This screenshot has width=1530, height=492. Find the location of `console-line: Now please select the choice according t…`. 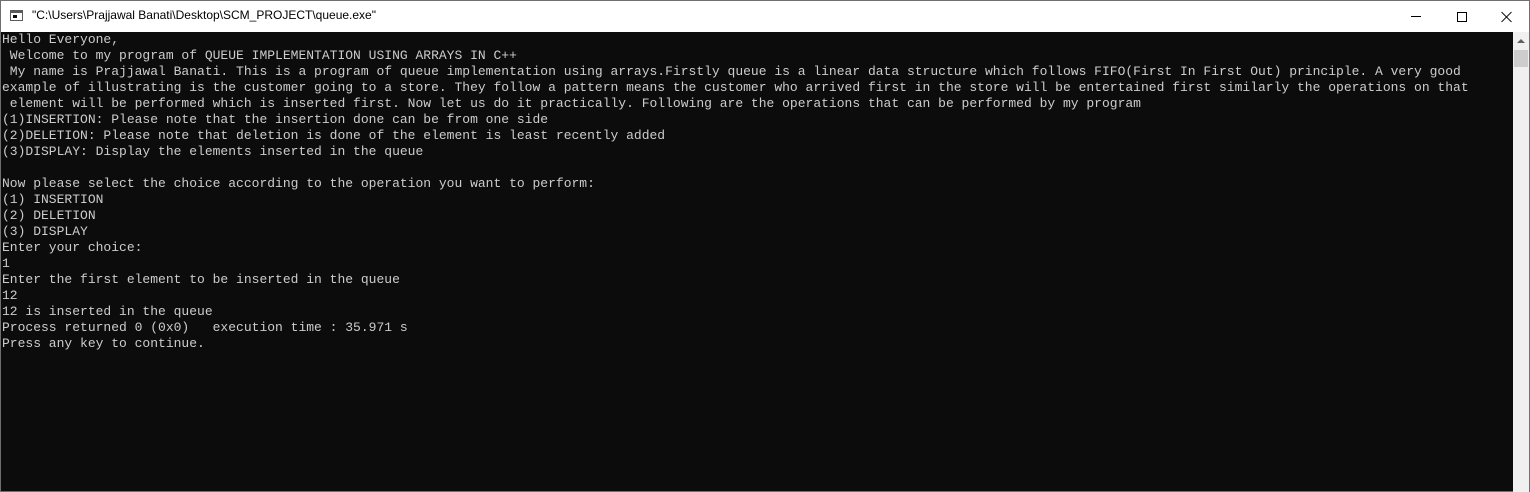

console-line: Now please select the choice according t… is located at coordinates (298, 183).